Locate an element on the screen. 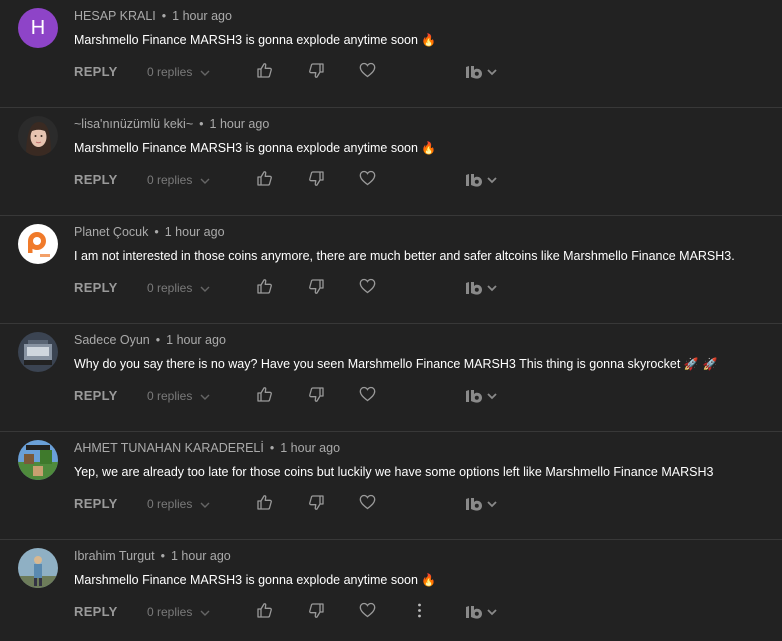  avatar-logo is located at coordinates (38, 244).